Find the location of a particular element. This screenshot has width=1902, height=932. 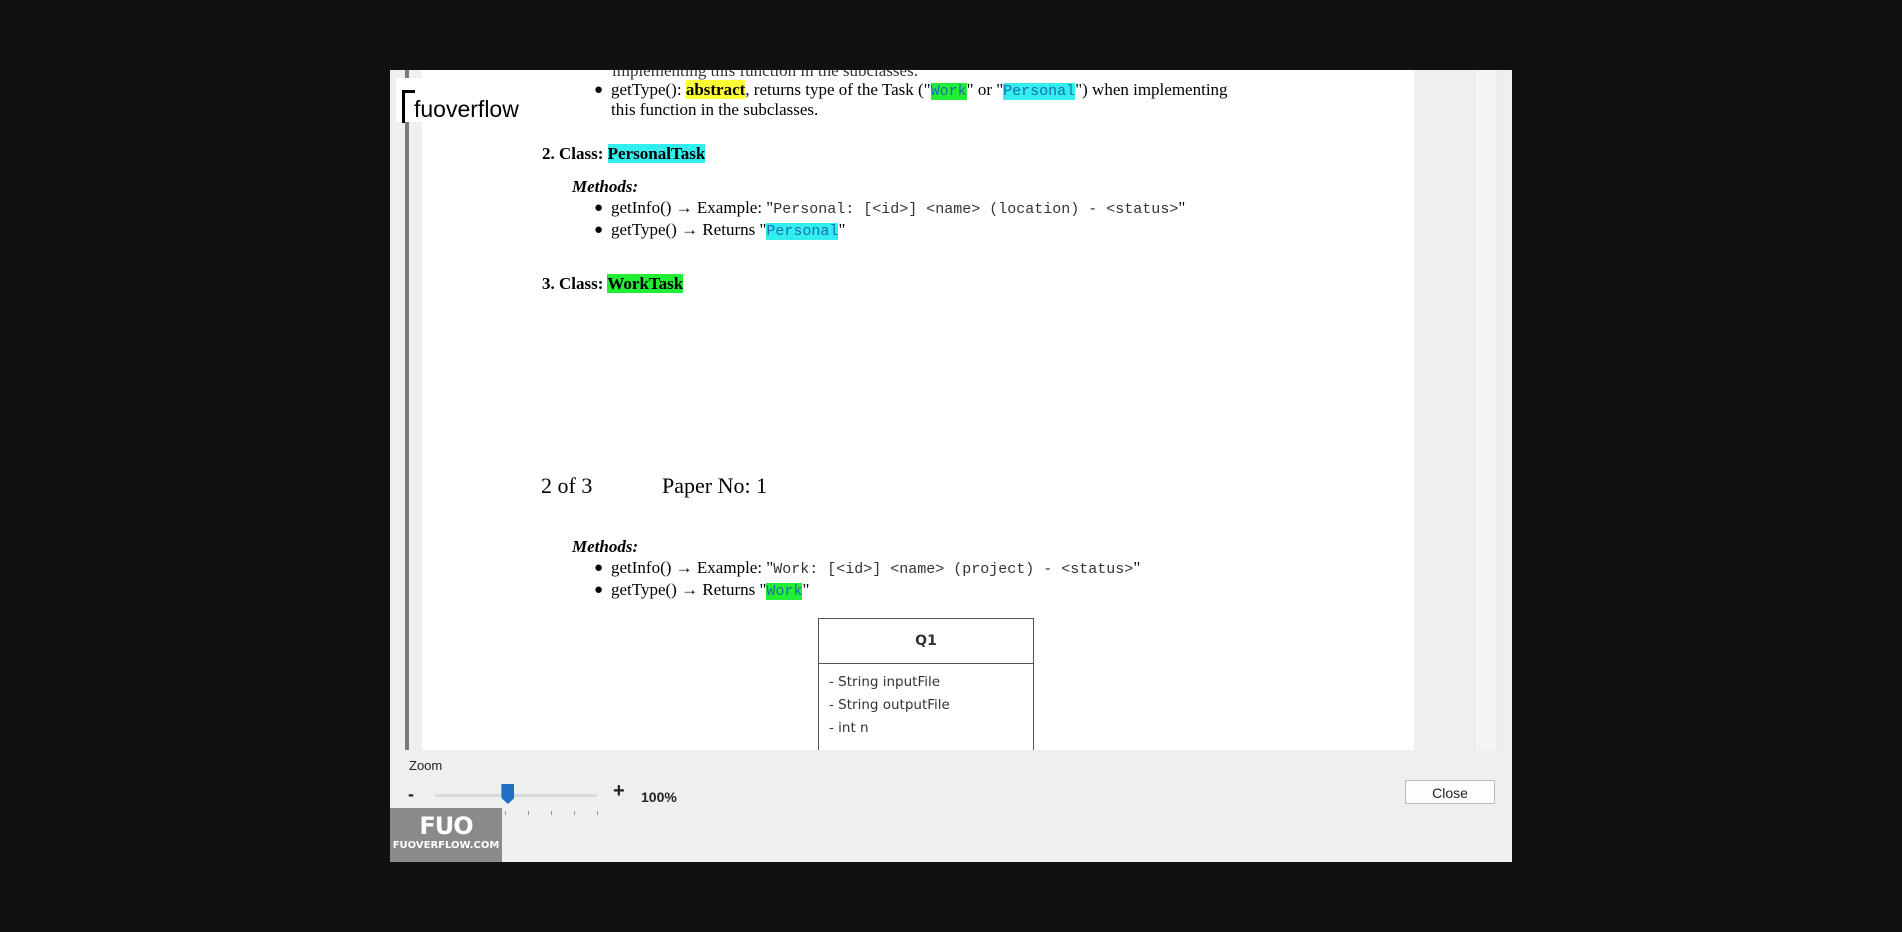

zoom-out-button: - is located at coordinates (411, 794).